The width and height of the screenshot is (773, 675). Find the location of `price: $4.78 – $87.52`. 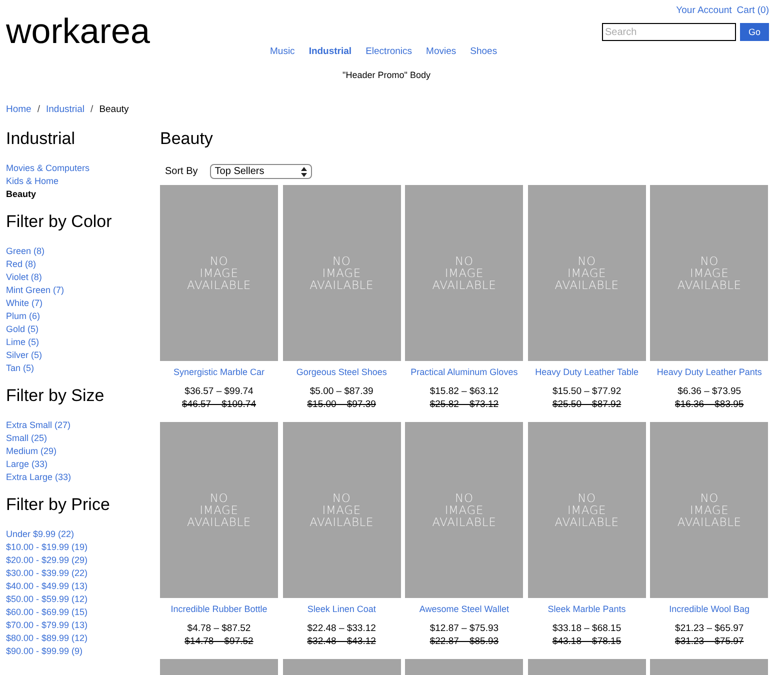

price: $4.78 – $87.52 is located at coordinates (219, 628).